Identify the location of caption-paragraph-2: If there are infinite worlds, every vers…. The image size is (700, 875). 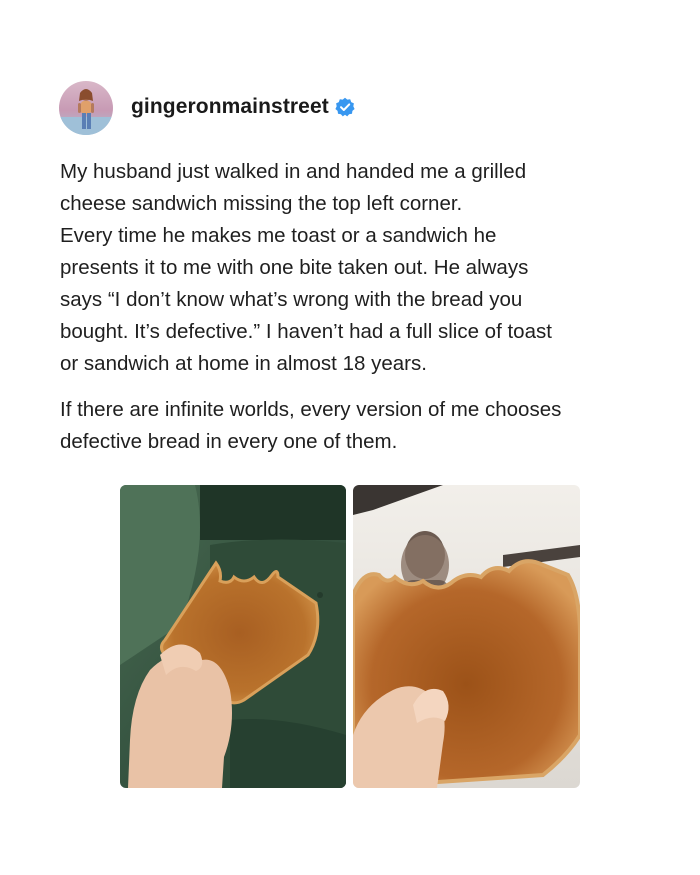
(311, 425).